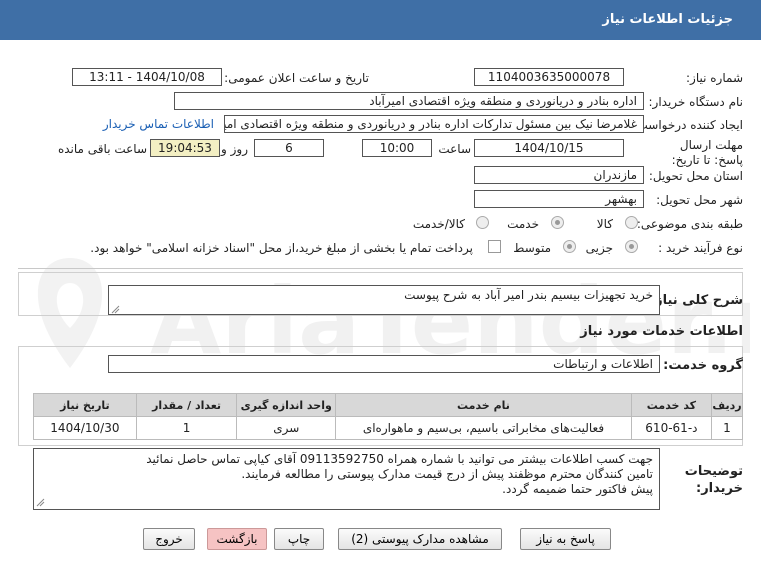 The width and height of the screenshot is (761, 566). What do you see at coordinates (604, 224) in the screenshot?
I see `category-goods-label: کالا` at bounding box center [604, 224].